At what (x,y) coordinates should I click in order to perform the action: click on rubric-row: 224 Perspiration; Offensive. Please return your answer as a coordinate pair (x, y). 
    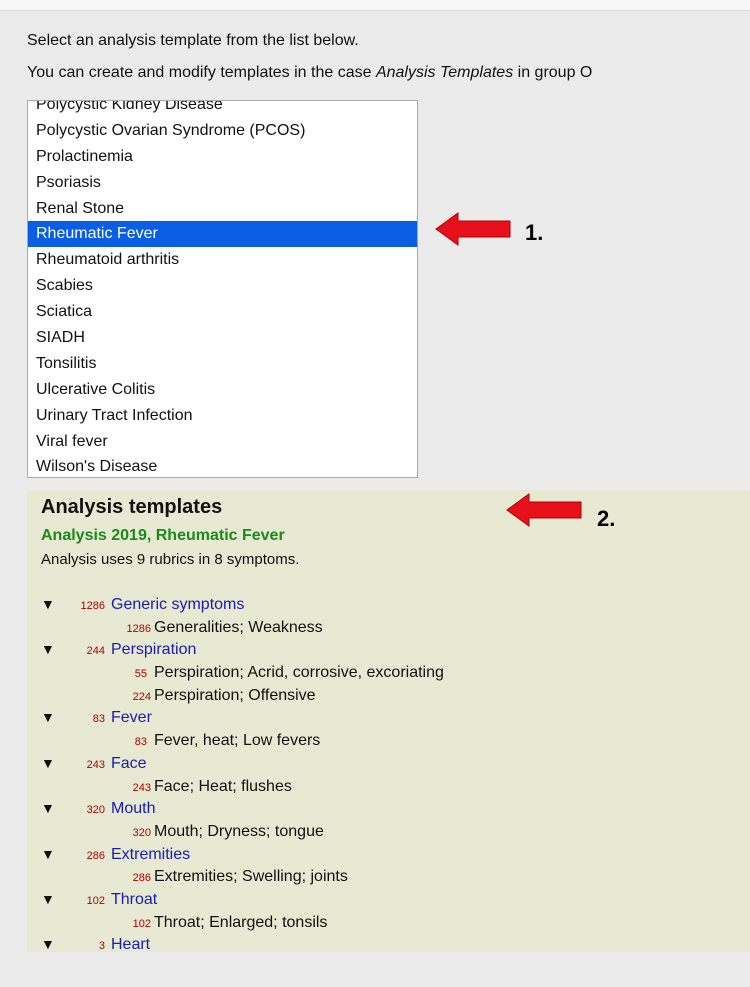
    Looking at the image, I should click on (388, 697).